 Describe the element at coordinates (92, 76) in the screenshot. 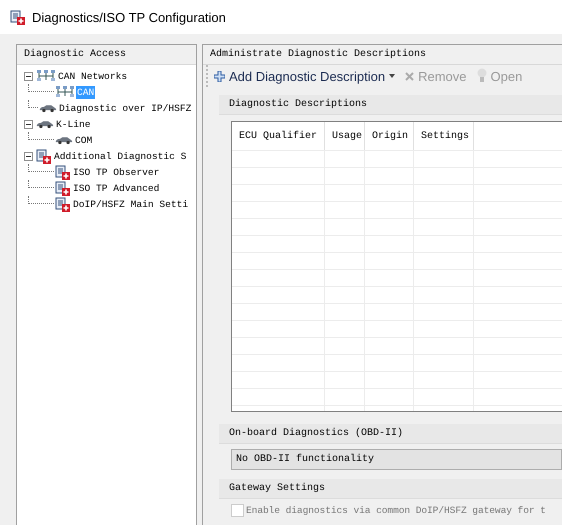

I see `tree-item: CAN Networks` at that location.